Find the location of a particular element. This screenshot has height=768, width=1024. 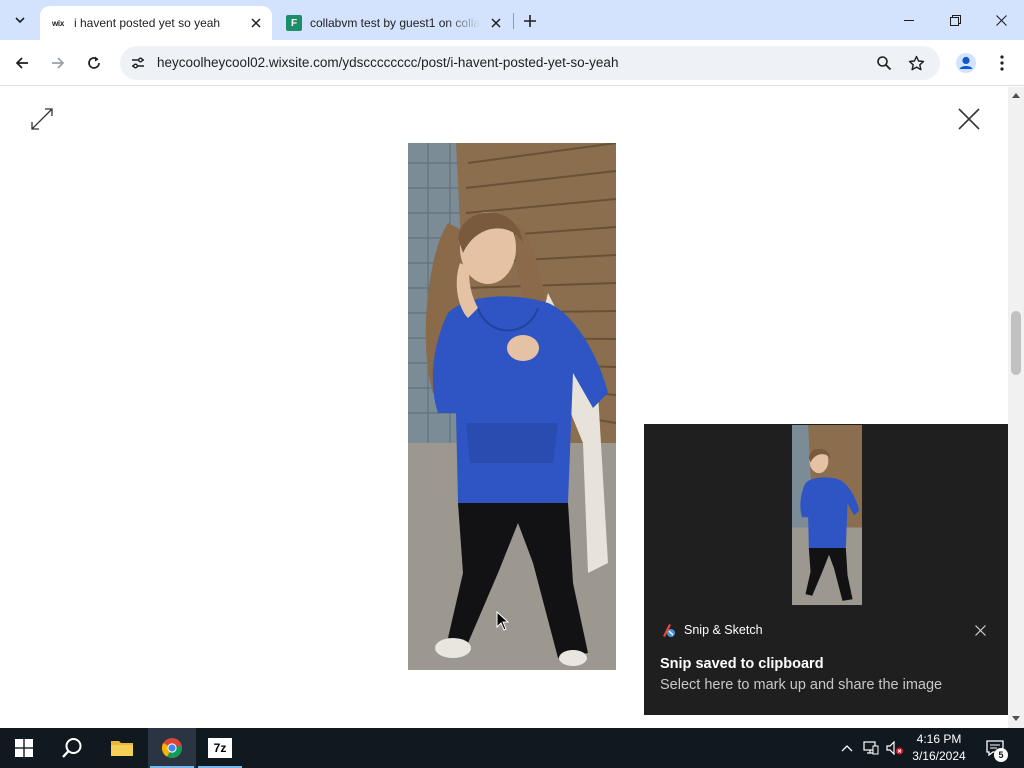

chevron-up-icon is located at coordinates (847, 748).